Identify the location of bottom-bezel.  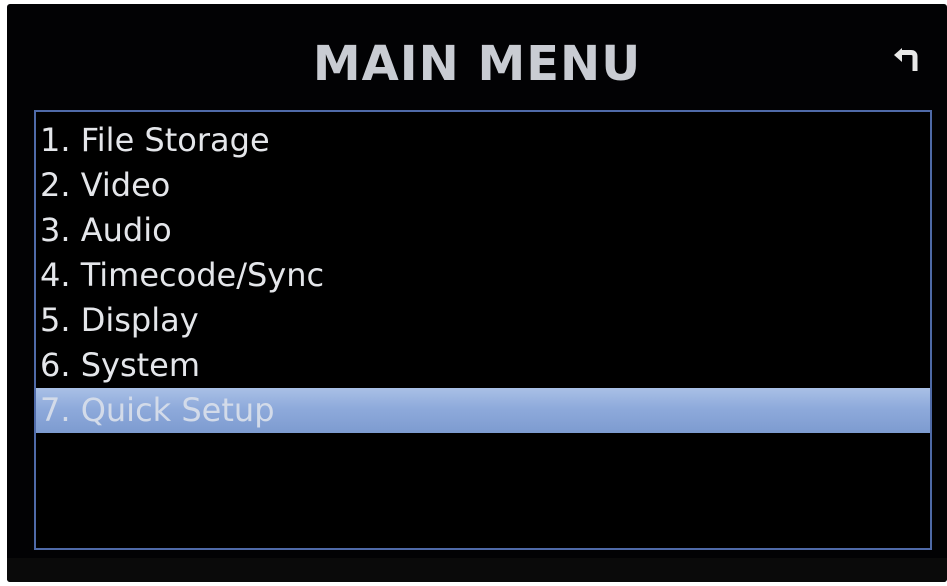
(477, 570).